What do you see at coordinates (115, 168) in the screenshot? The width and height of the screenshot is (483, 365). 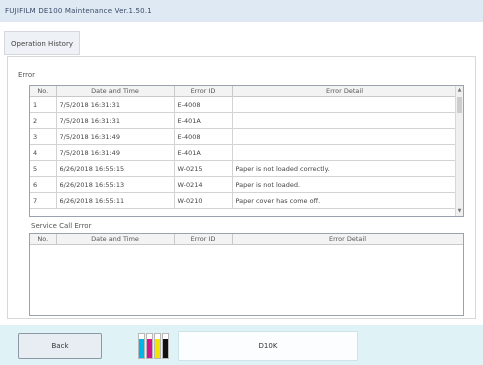 I see `cell-datetime: 6/26/2018 16:55:15` at bounding box center [115, 168].